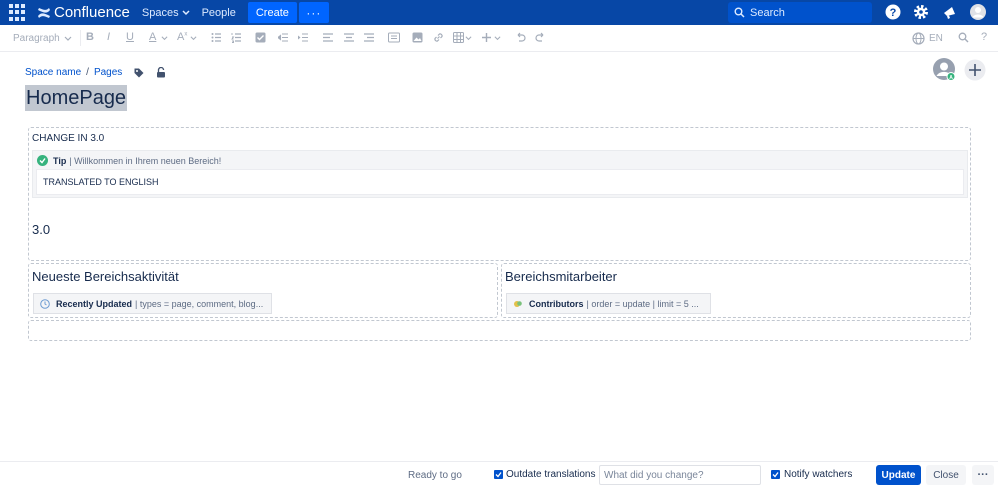 The image size is (998, 485). I want to click on breadcrumb: Space name / Pages, so click(95, 72).